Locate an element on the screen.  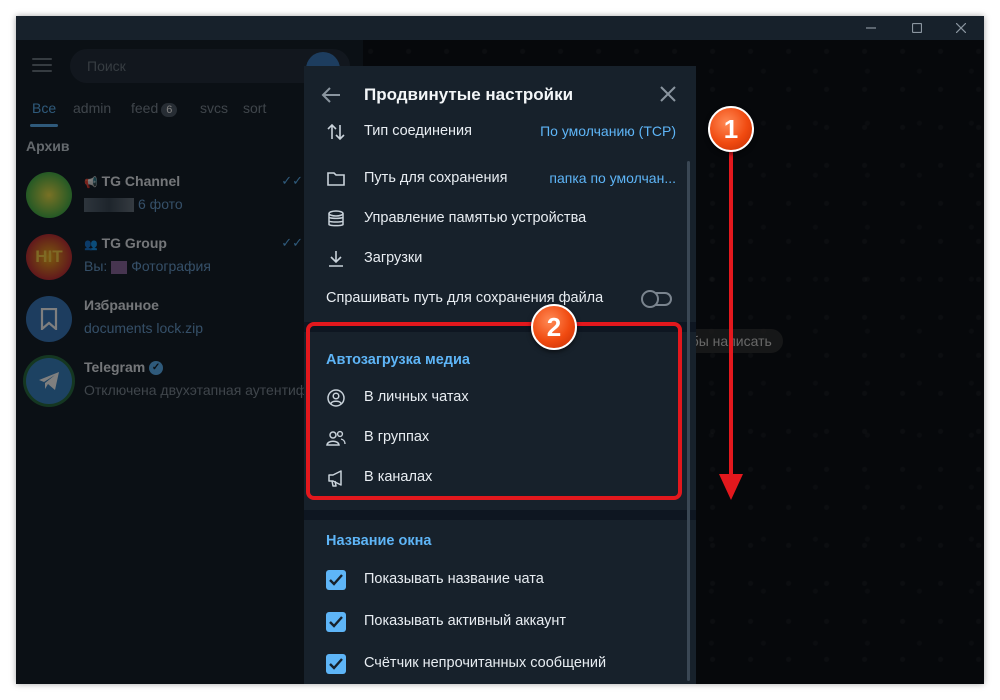
ask-save-path-row: Спрашивать путь для сохранения файла is located at coordinates (500, 299).